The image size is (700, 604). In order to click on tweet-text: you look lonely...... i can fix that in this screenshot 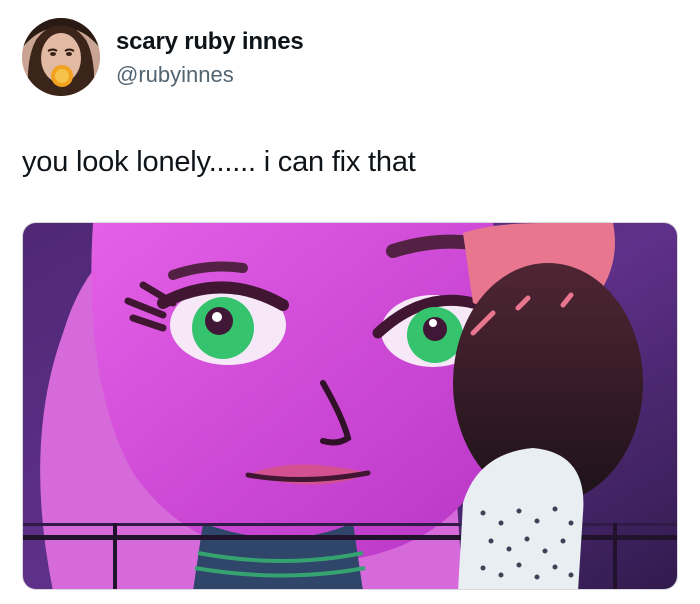, I will do `click(219, 162)`.